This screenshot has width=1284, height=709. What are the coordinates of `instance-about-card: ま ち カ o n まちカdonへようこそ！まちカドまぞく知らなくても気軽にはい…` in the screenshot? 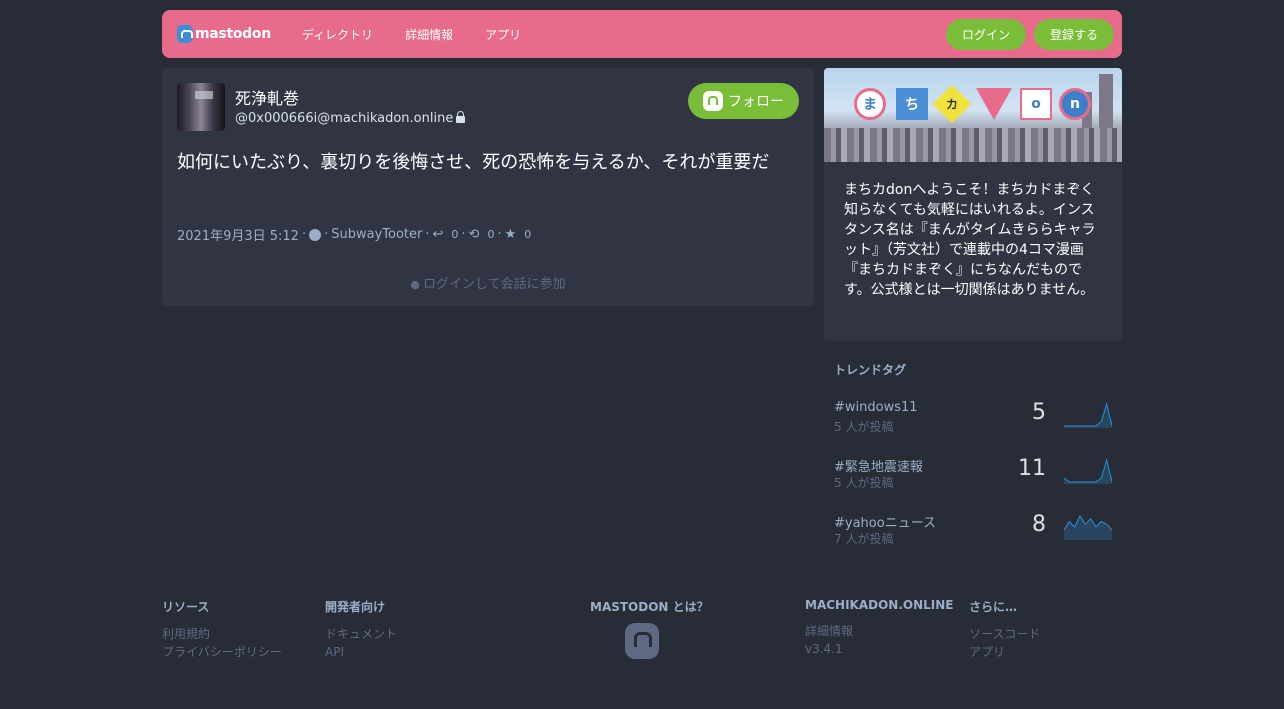 It's located at (973, 204).